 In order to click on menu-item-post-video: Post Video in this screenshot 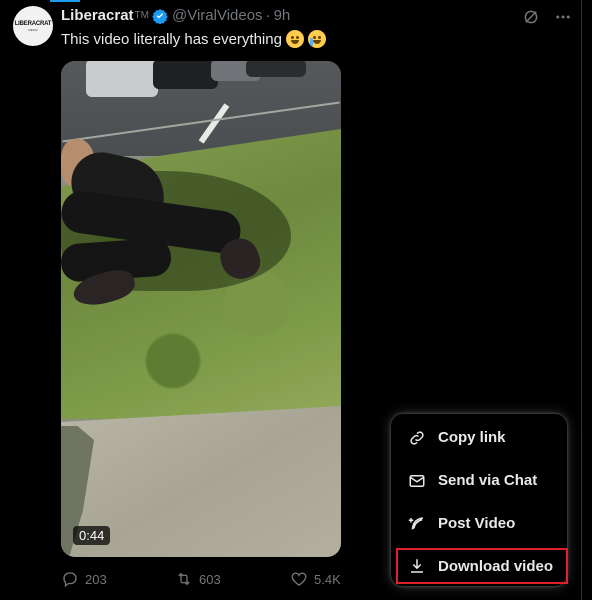, I will do `click(479, 523)`.